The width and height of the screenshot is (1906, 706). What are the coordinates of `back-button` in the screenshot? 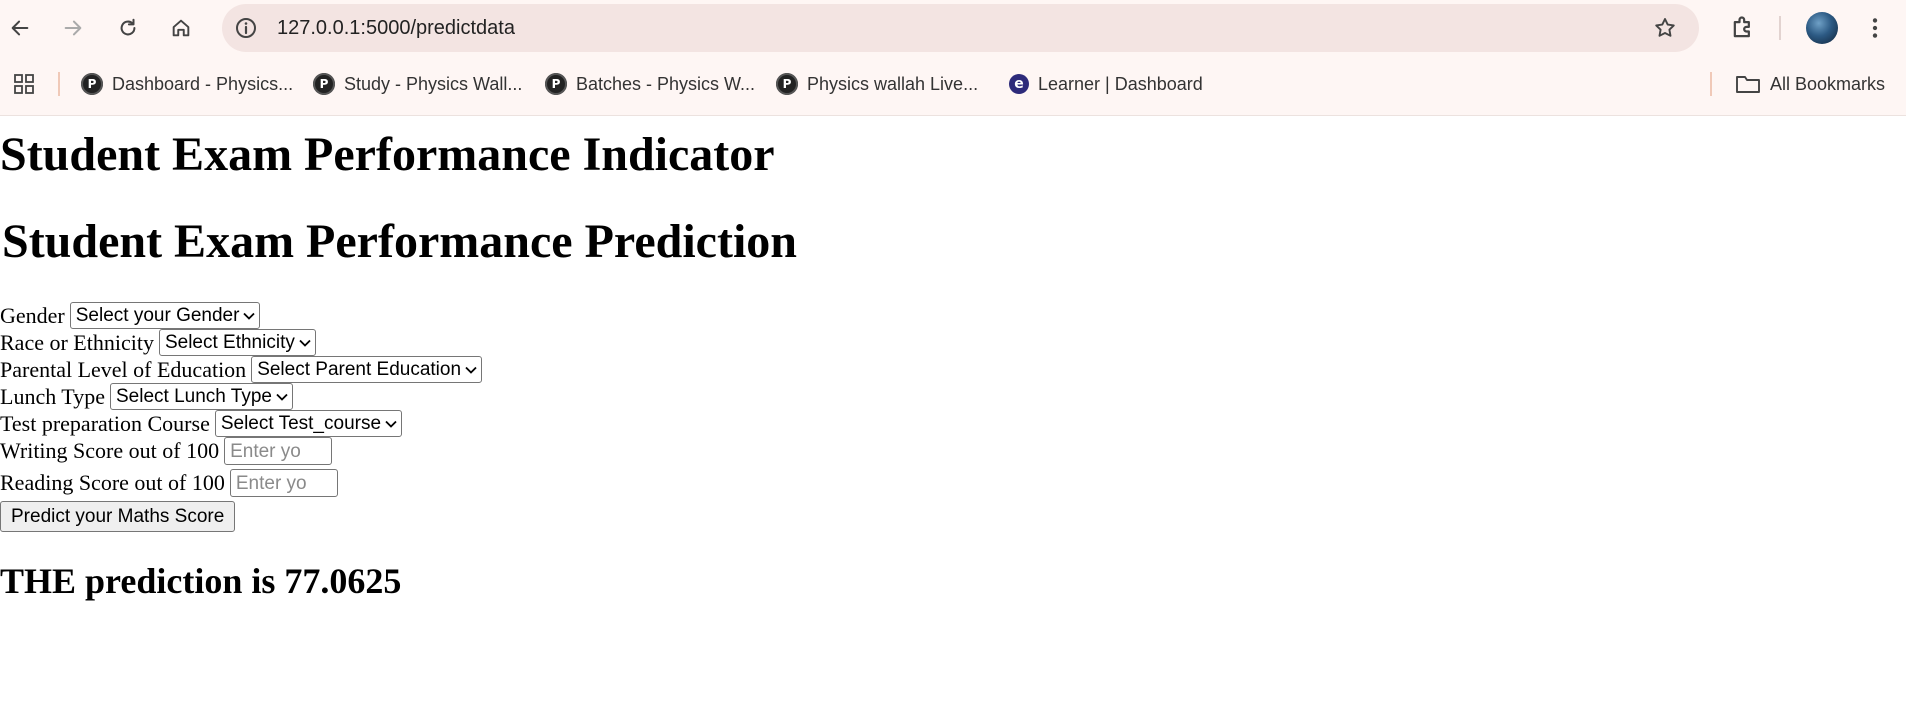 It's located at (20, 28).